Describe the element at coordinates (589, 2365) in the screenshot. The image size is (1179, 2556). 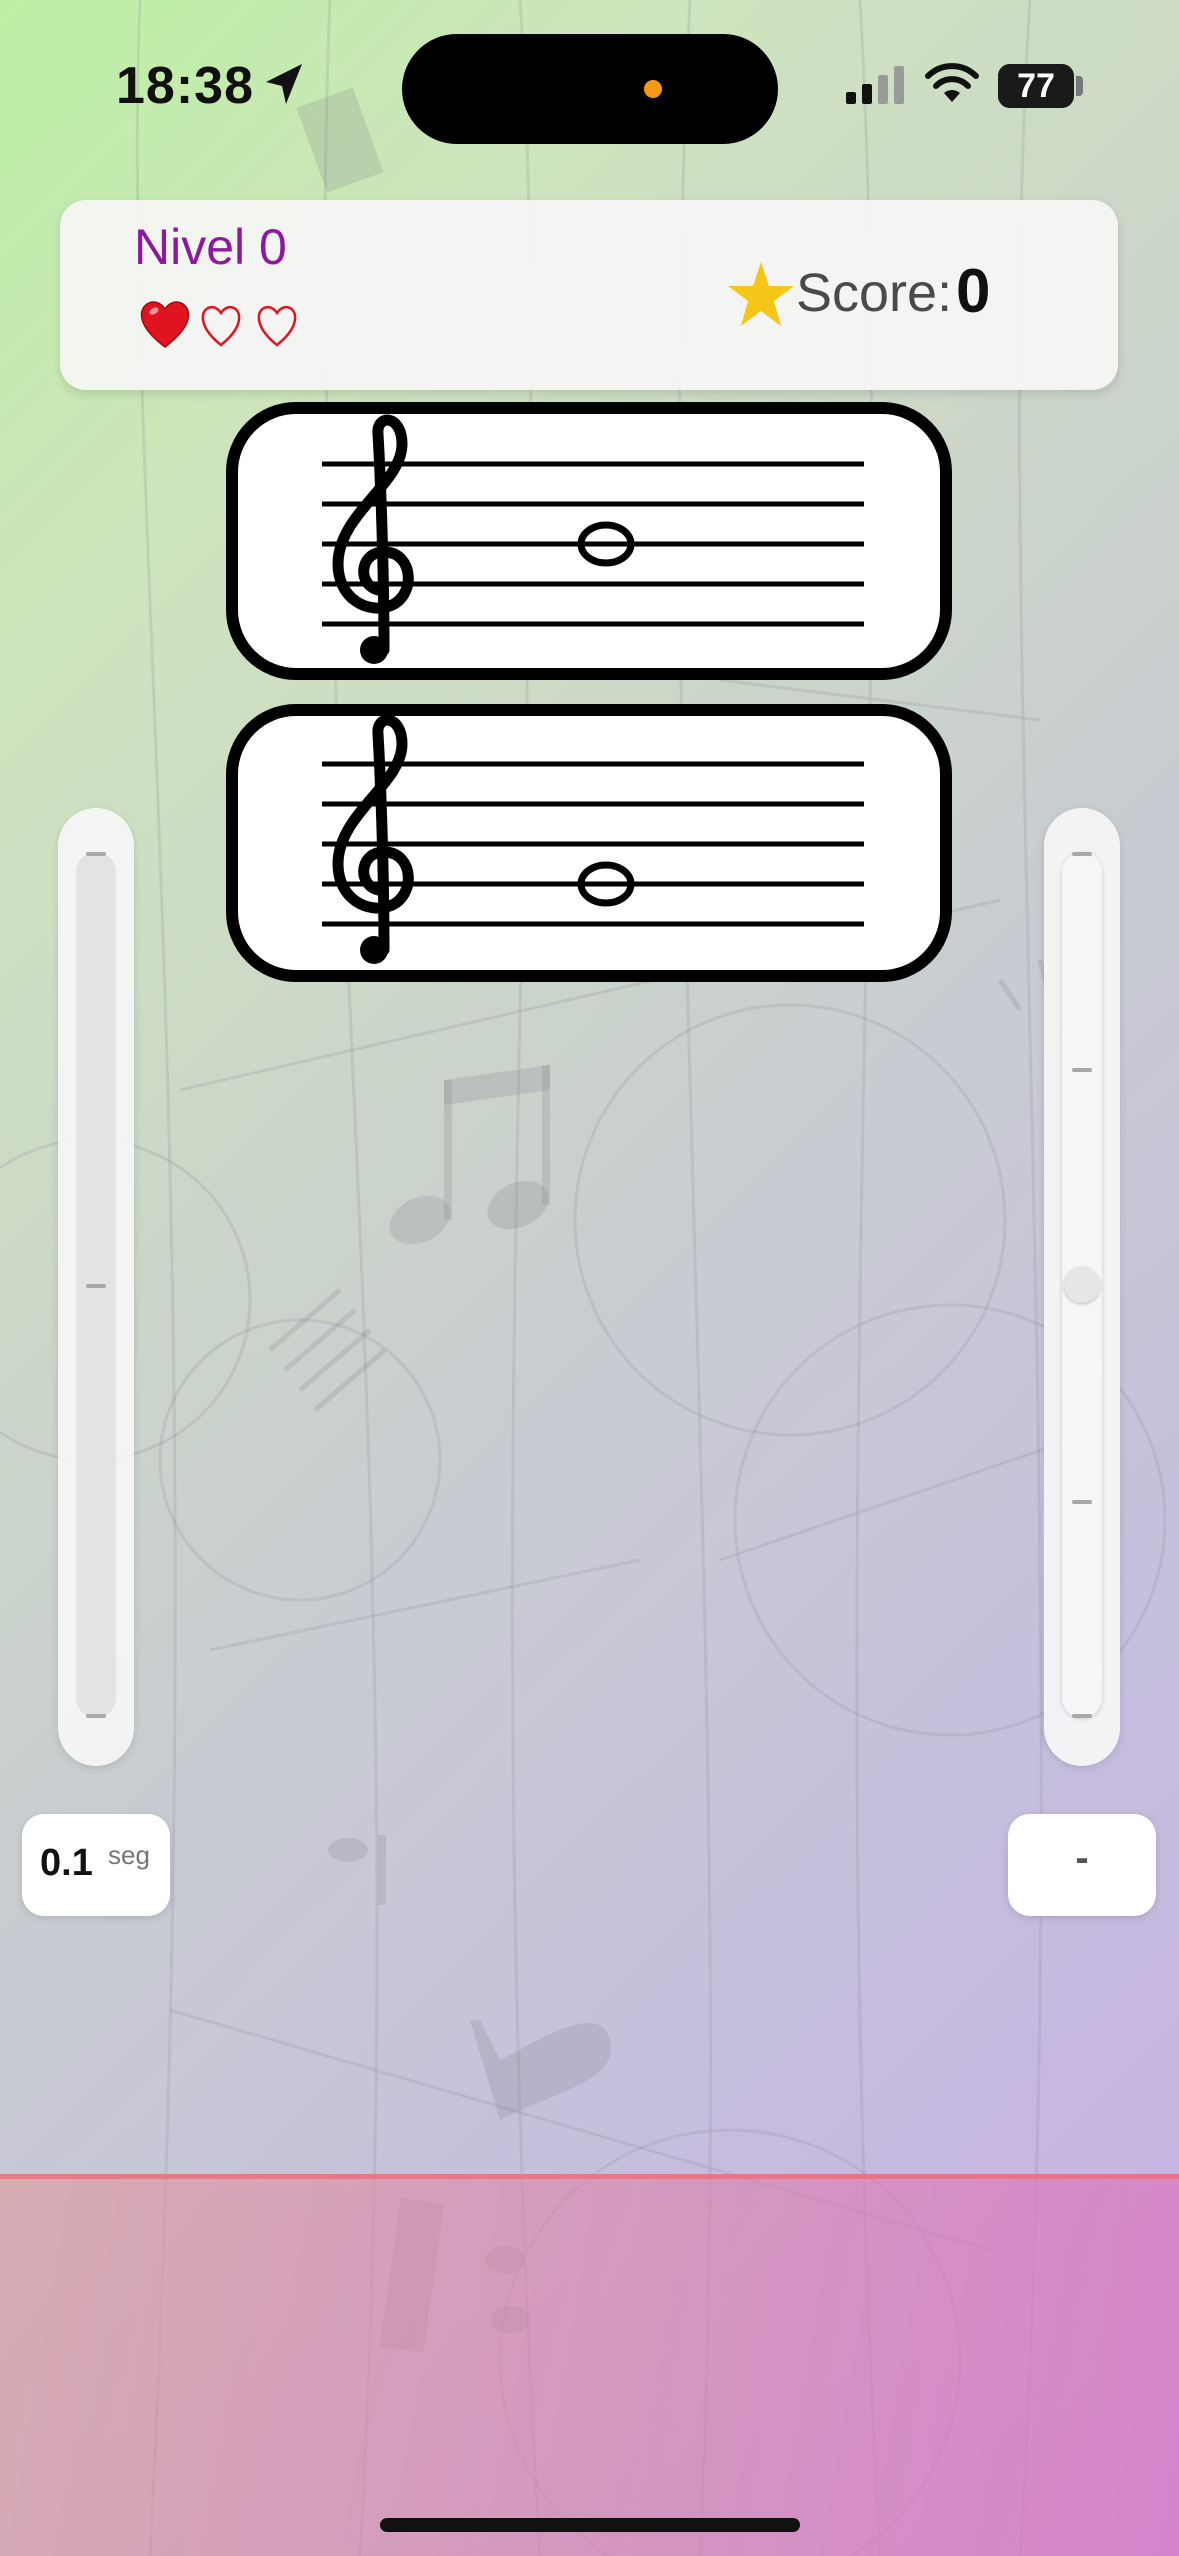
I see `answer-drop-zone` at that location.